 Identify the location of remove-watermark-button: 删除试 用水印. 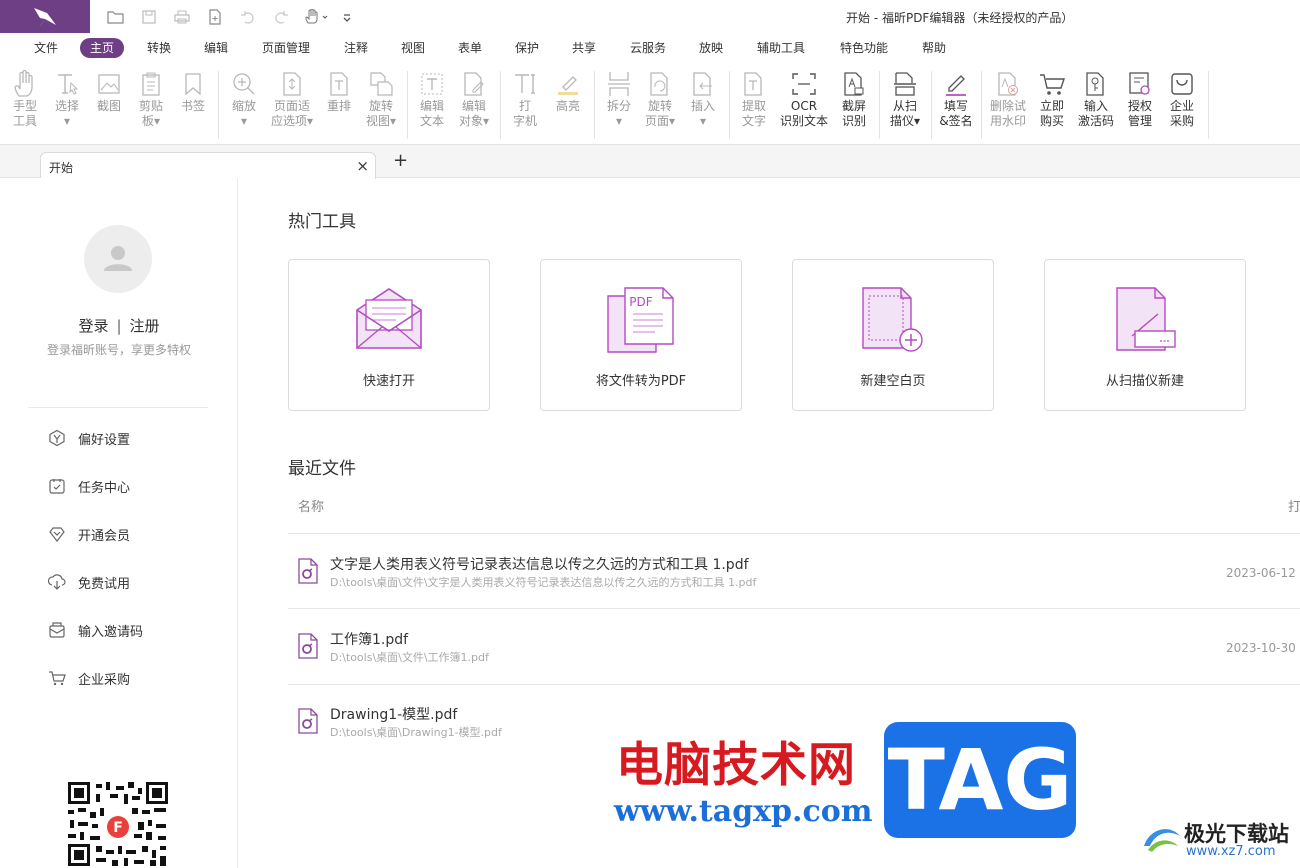
(1008, 99).